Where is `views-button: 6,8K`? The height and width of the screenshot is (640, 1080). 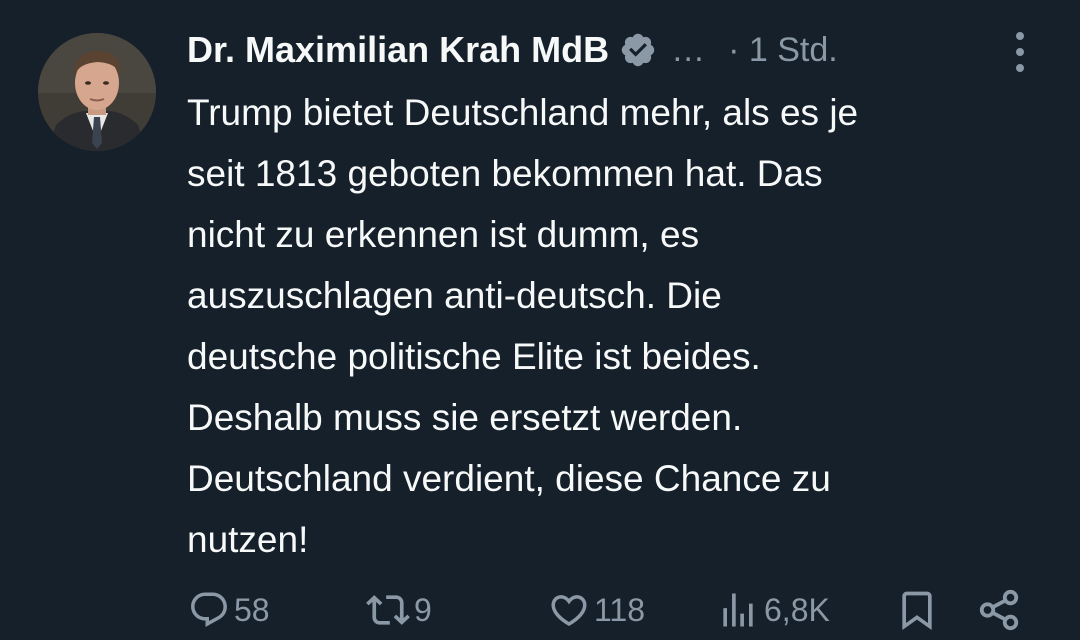
views-button: 6,8K is located at coordinates (773, 610).